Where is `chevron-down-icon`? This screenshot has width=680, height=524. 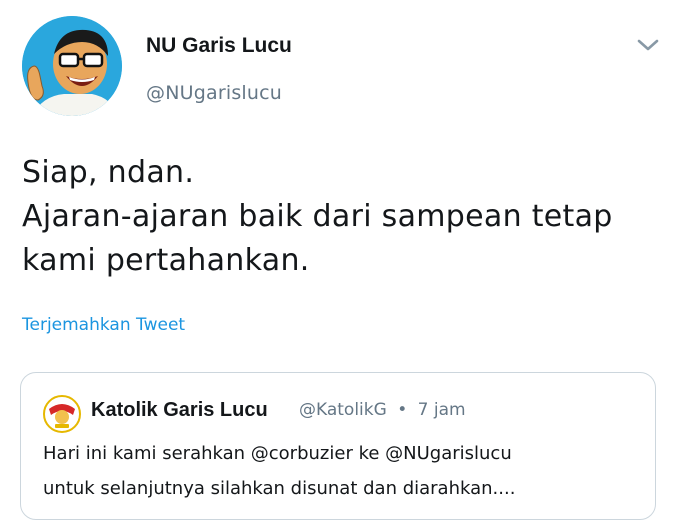
chevron-down-icon is located at coordinates (648, 45).